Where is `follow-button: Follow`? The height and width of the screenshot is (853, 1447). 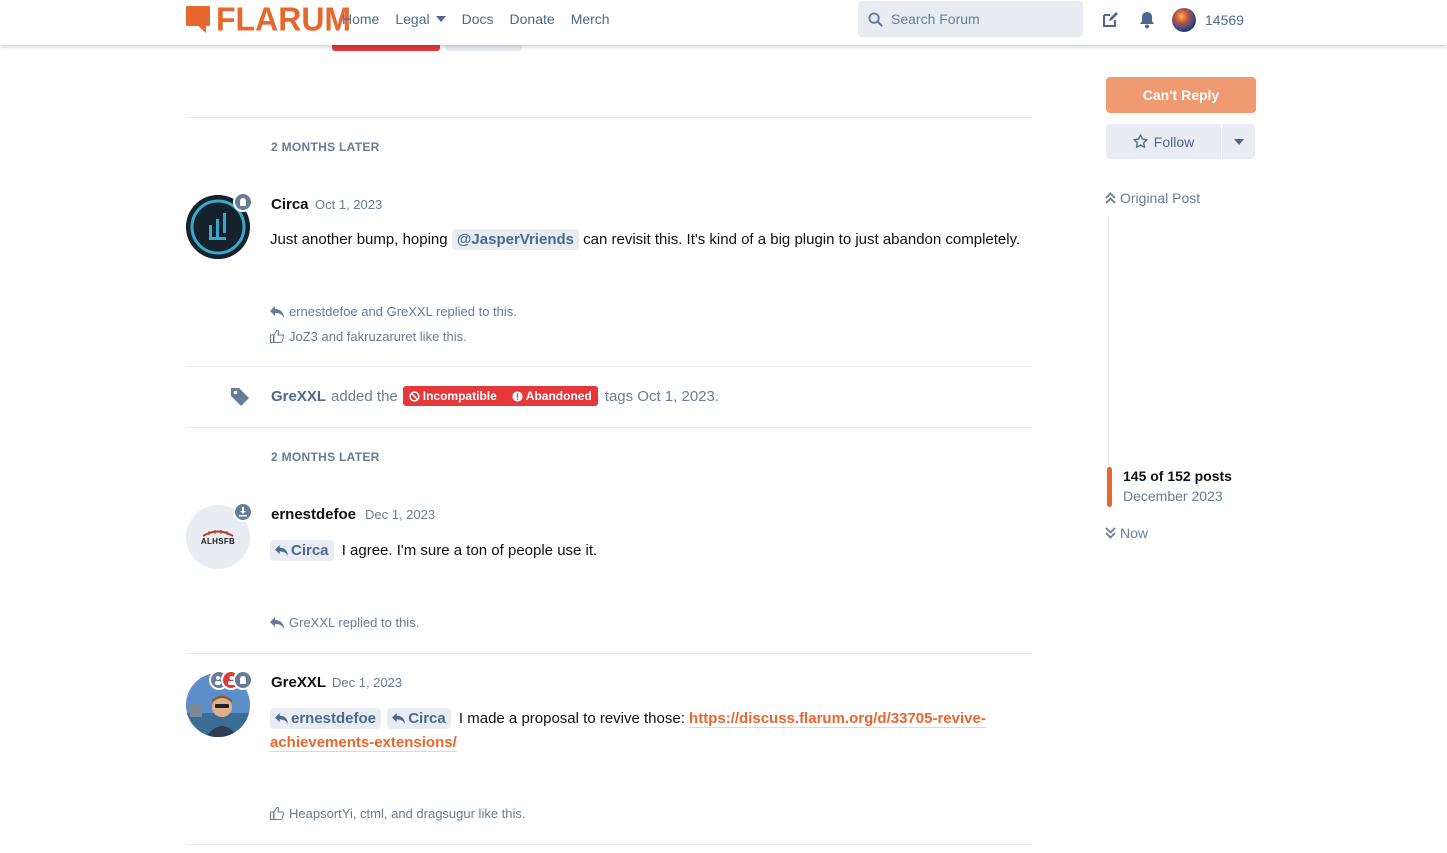
follow-button: Follow is located at coordinates (1163, 141).